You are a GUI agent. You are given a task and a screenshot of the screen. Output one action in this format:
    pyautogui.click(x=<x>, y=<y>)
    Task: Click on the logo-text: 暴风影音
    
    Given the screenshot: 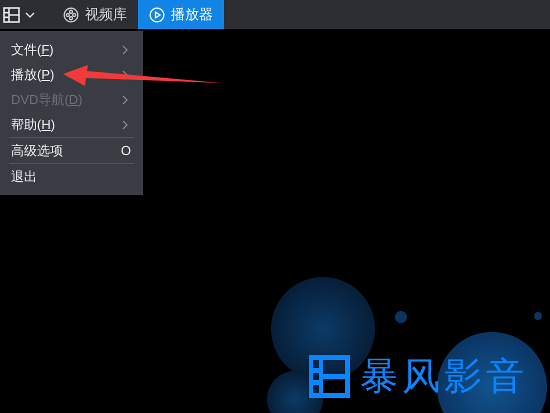 What is the action you would take?
    pyautogui.click(x=444, y=377)
    